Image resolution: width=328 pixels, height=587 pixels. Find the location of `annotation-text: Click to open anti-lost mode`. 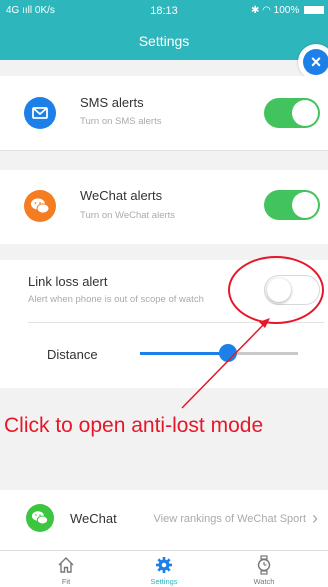

annotation-text: Click to open anti-lost mode is located at coordinates (134, 425).